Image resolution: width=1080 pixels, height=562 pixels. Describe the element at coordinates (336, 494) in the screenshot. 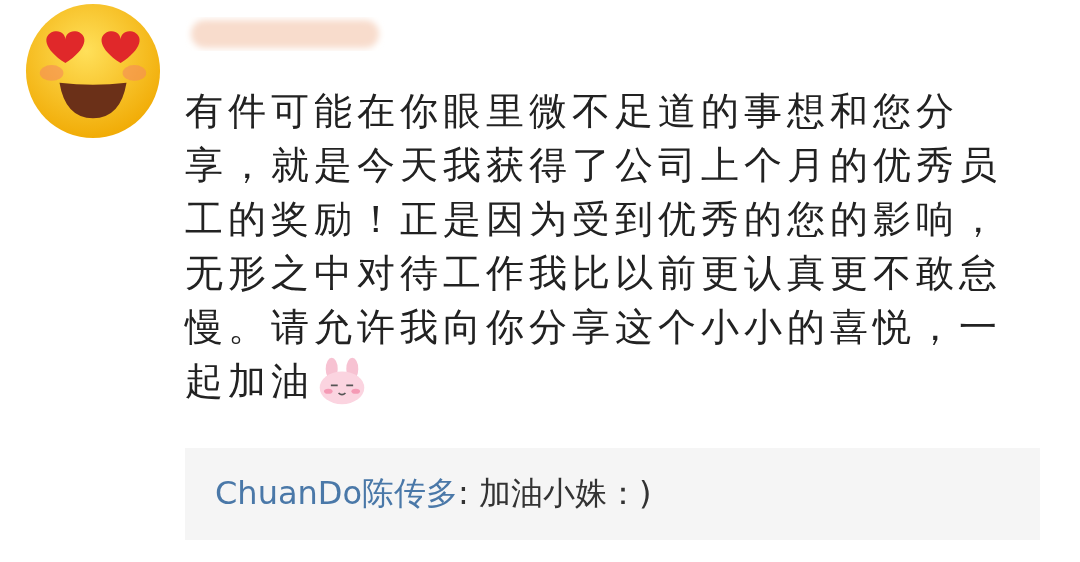

I see `reply-author: ChuanDo陈传多` at that location.